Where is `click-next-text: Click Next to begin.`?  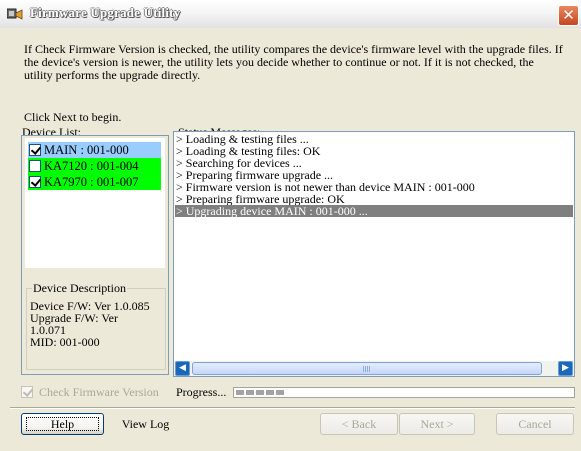
click-next-text: Click Next to begin. is located at coordinates (73, 117).